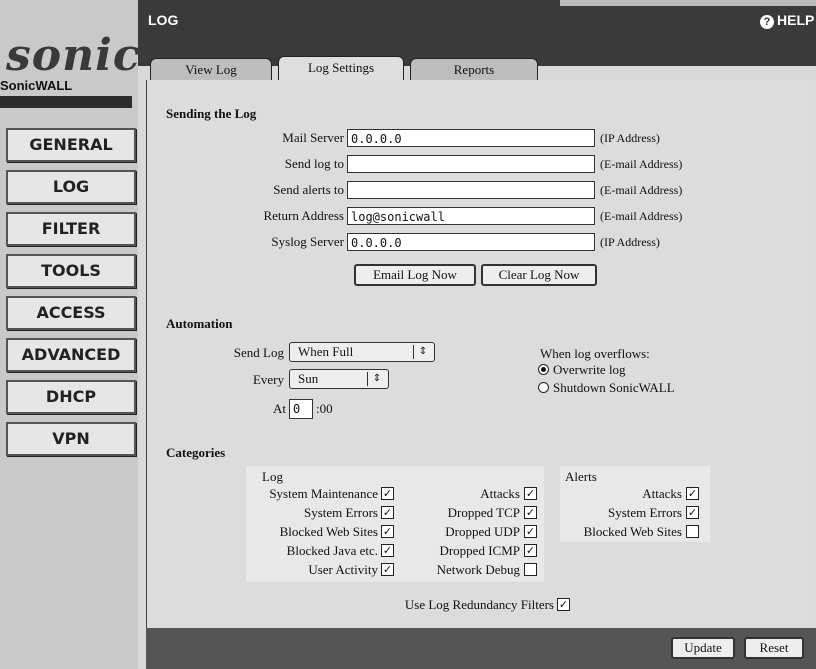  Describe the element at coordinates (482, 531) in the screenshot. I see `cat-dropped-udp-label: Dropped UDP` at that location.